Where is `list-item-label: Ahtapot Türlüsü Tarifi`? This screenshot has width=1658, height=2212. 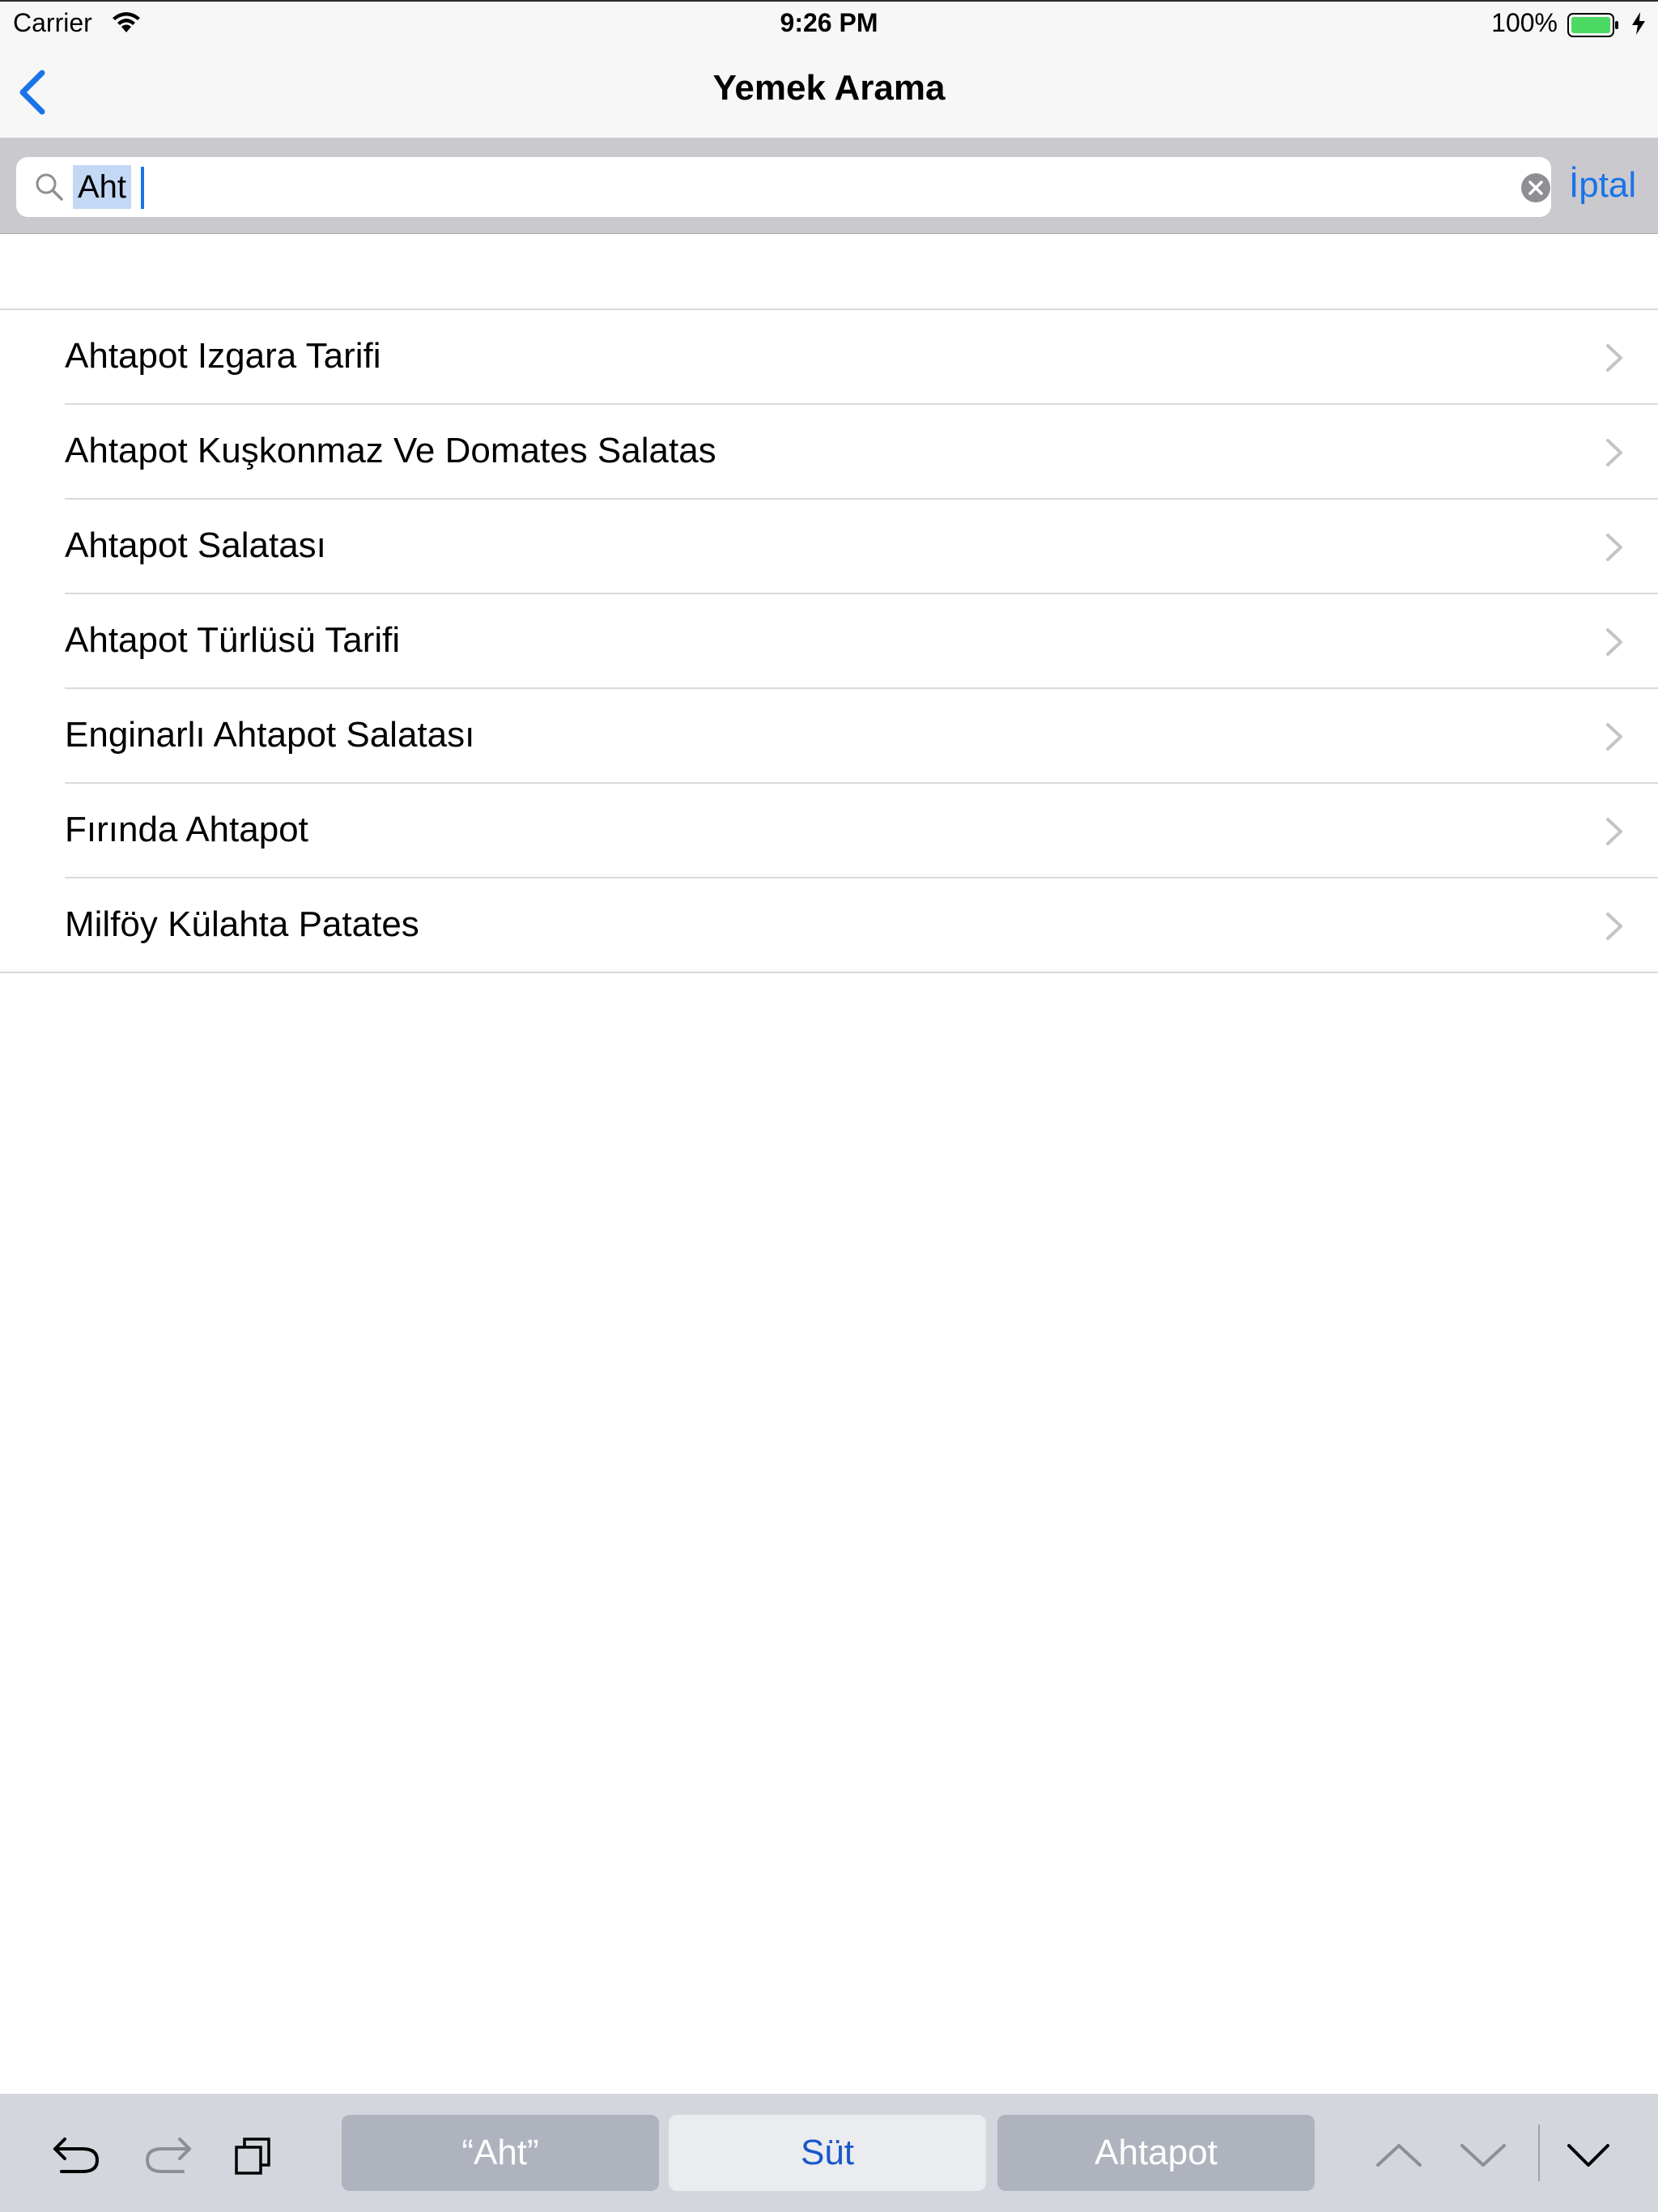 list-item-label: Ahtapot Türlüsü Tarifi is located at coordinates (233, 640).